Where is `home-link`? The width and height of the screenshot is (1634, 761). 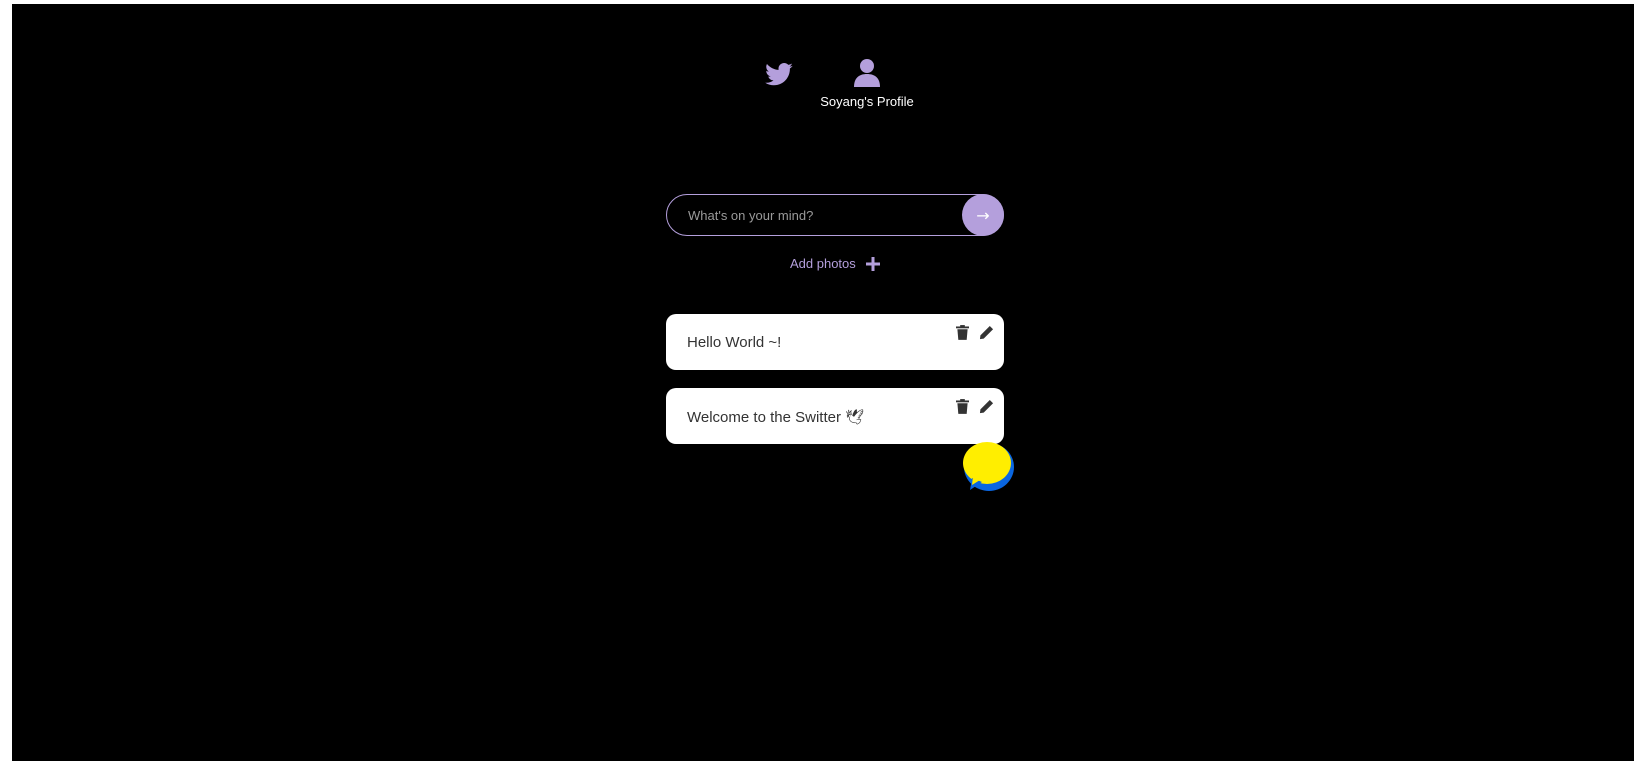 home-link is located at coordinates (780, 76).